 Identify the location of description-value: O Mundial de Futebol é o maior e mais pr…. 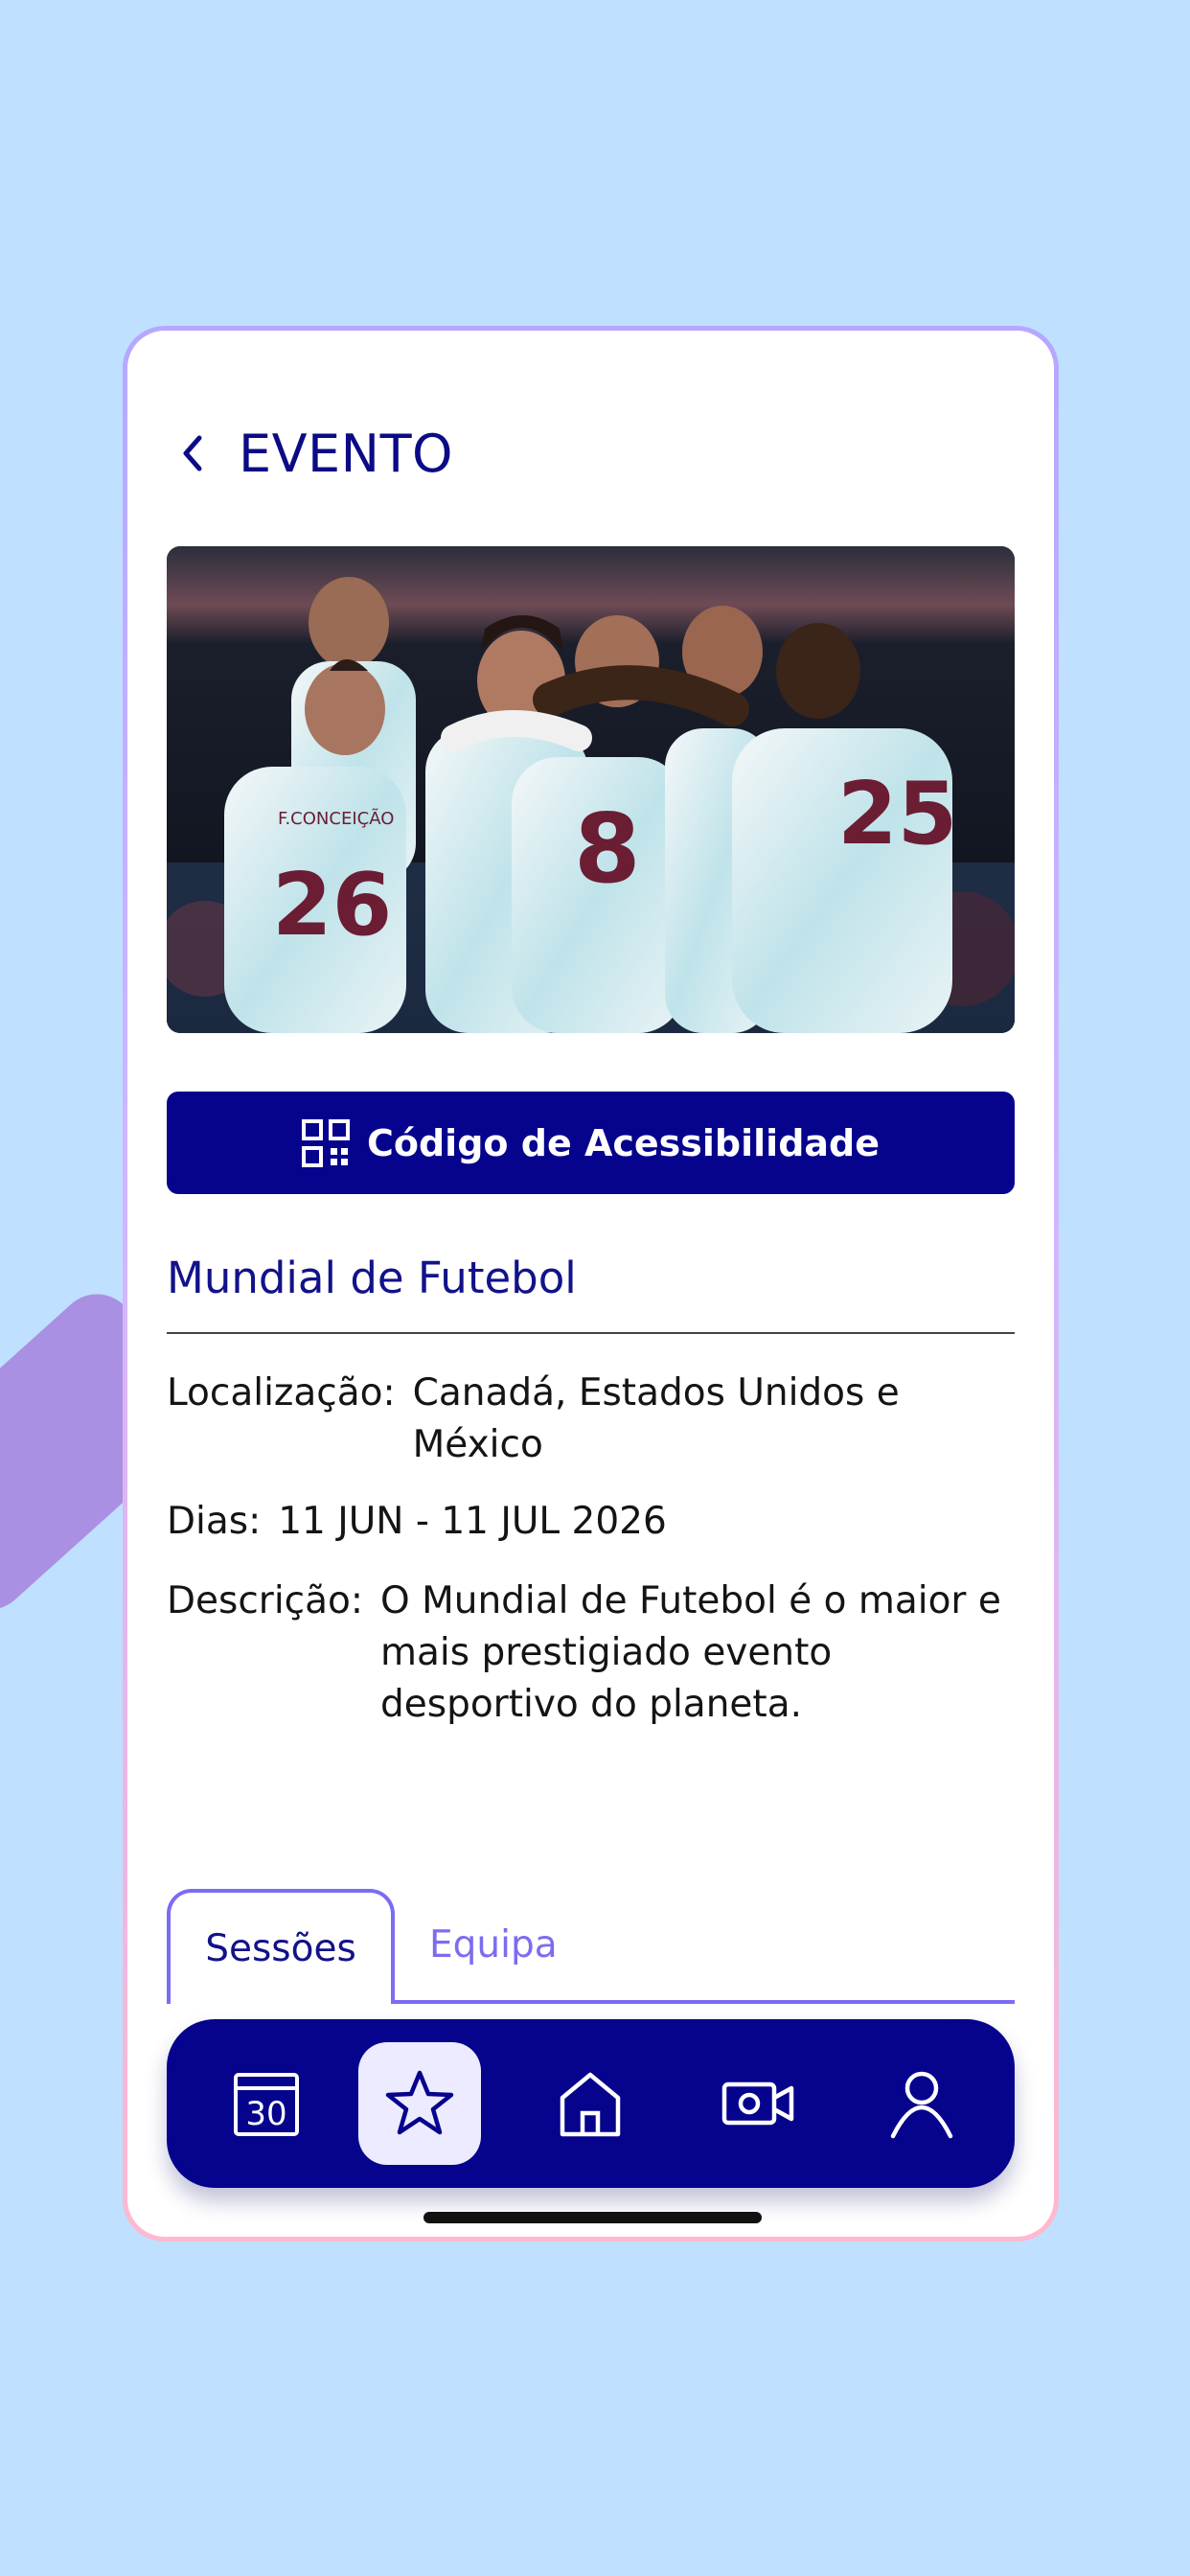
(691, 1652).